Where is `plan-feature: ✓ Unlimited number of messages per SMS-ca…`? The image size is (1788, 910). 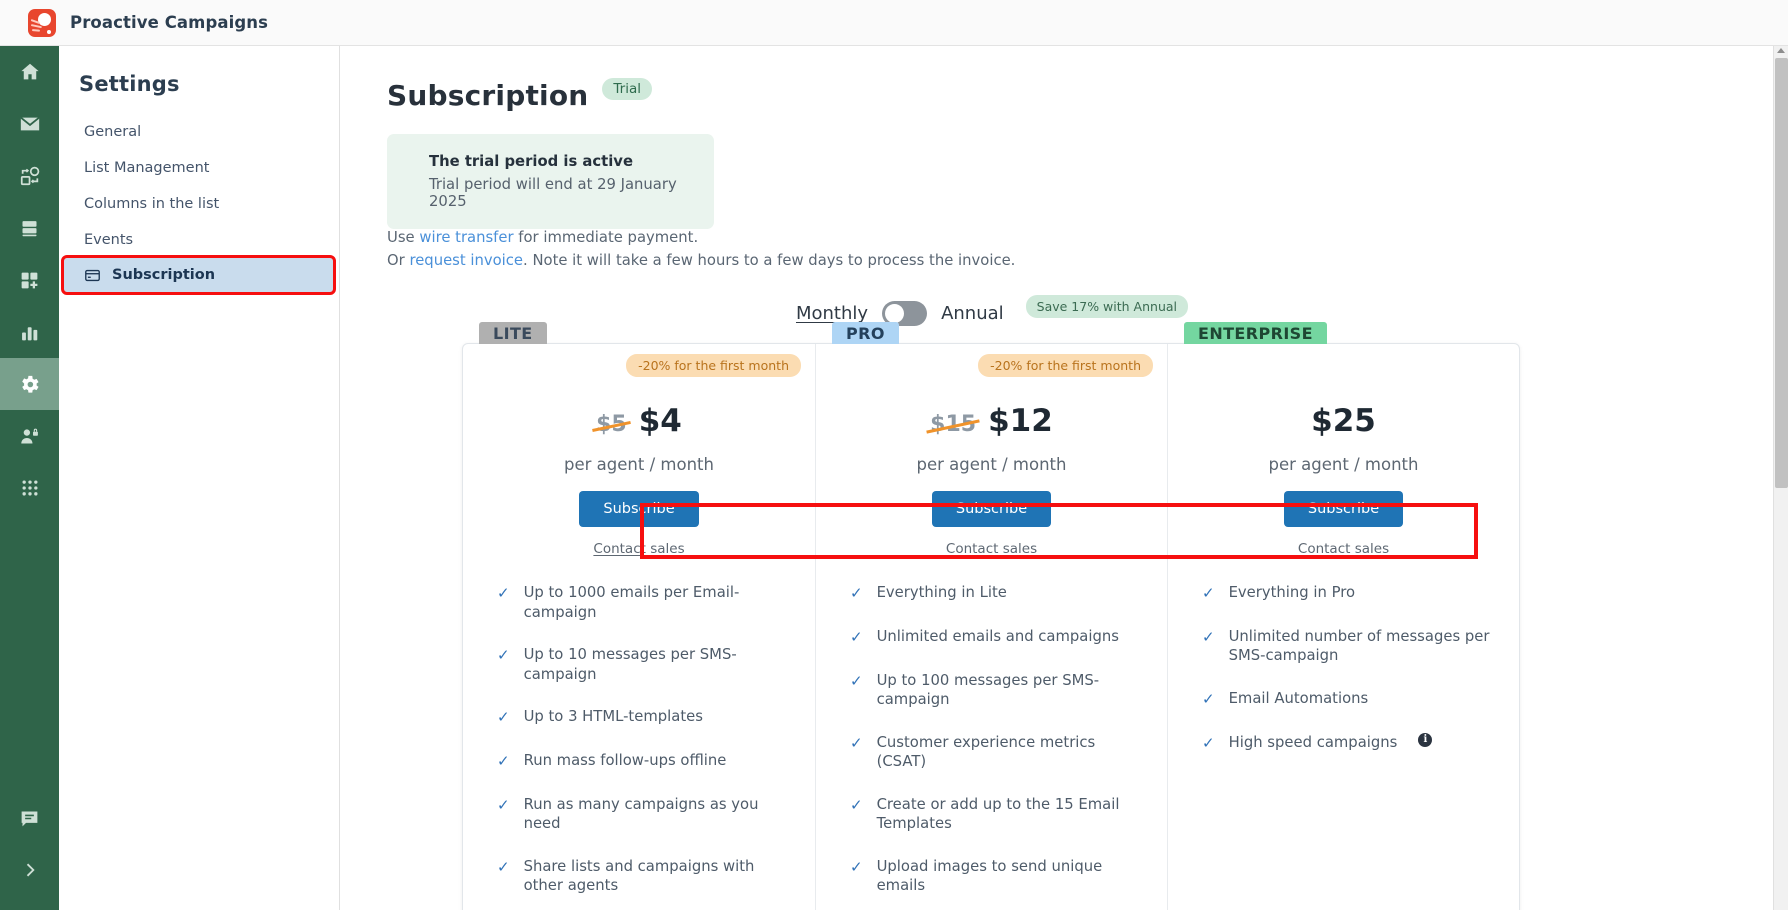
plan-feature: ✓ Unlimited number of messages per SMS-ca… is located at coordinates (1347, 646).